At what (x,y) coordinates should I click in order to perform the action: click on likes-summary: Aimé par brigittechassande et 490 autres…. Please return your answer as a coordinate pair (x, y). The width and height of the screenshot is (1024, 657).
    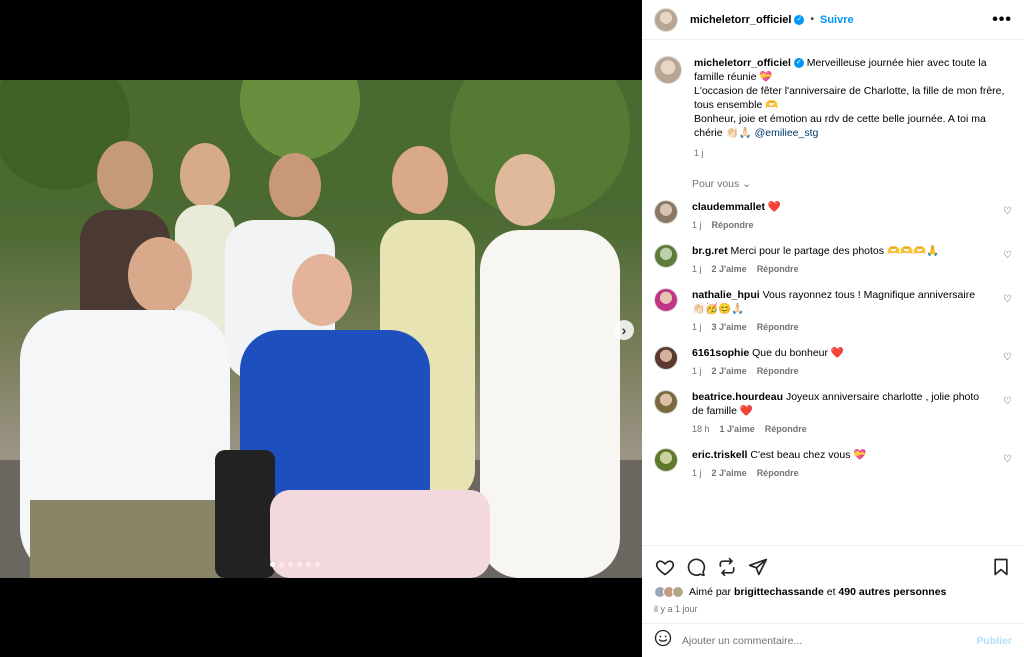
    Looking at the image, I should click on (833, 592).